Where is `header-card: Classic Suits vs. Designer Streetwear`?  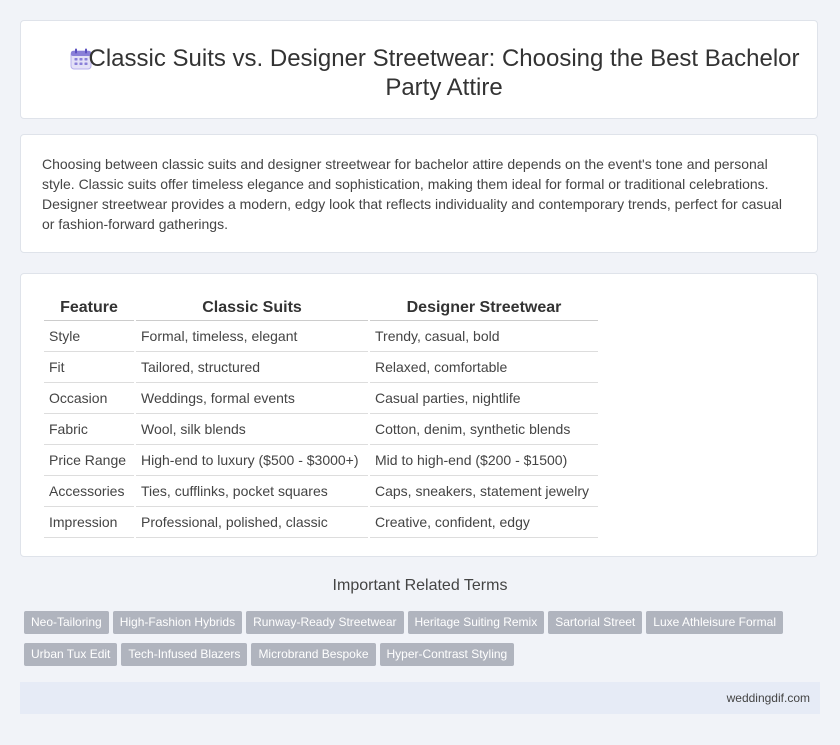 header-card: Classic Suits vs. Designer Streetwear is located at coordinates (419, 69).